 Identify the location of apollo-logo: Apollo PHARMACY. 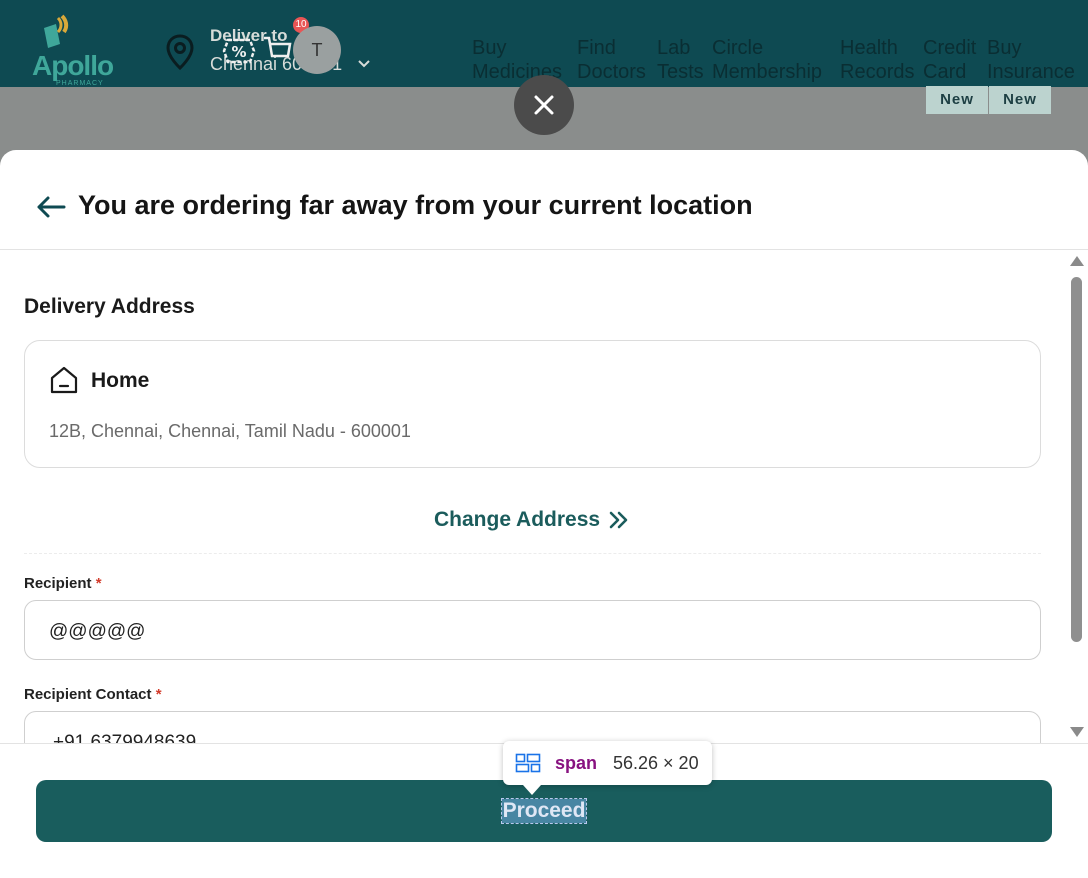
(72, 51).